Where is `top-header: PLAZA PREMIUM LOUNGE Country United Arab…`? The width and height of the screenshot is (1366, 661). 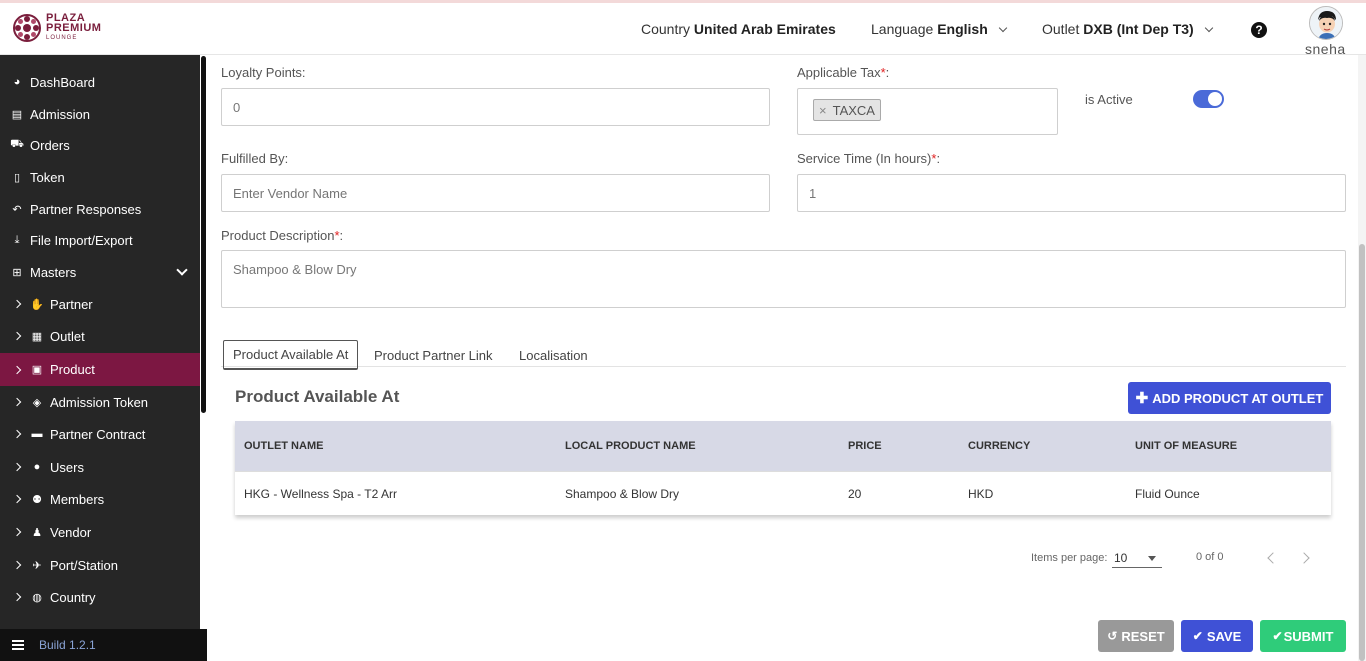 top-header: PLAZA PREMIUM LOUNGE Country United Arab… is located at coordinates (683, 30).